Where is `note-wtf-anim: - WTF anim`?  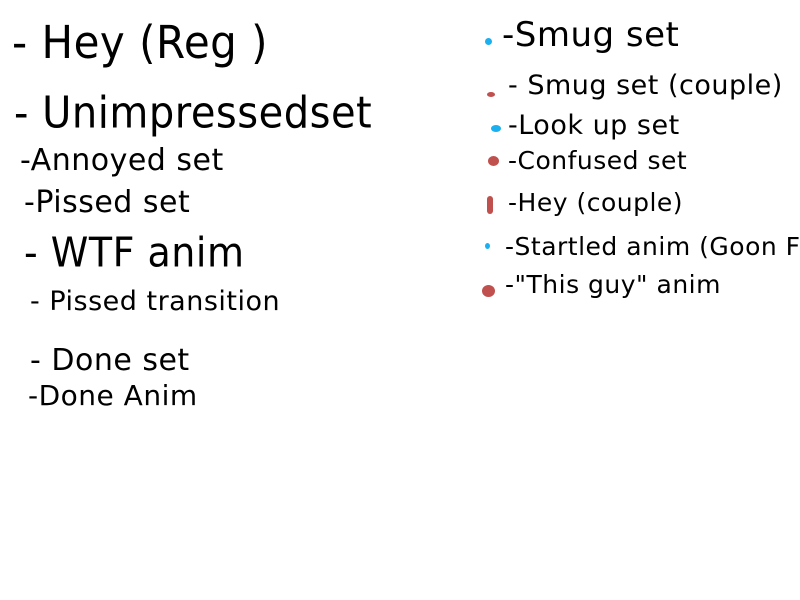
note-wtf-anim: - WTF anim is located at coordinates (134, 252).